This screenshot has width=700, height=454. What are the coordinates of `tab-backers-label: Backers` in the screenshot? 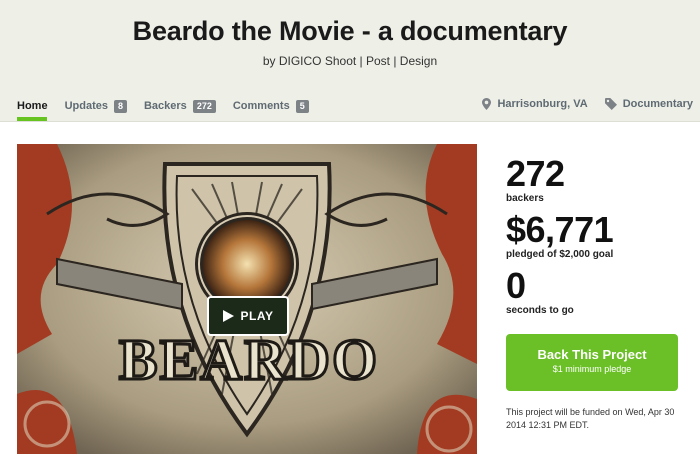 It's located at (165, 106).